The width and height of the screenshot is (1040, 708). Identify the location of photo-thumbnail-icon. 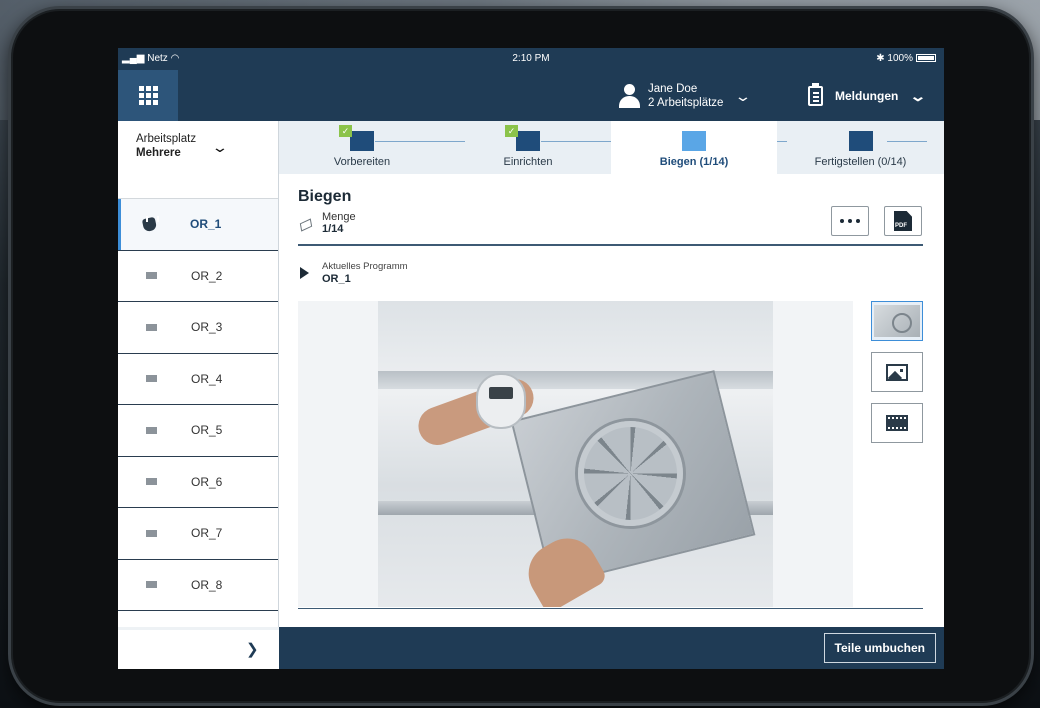
(897, 321).